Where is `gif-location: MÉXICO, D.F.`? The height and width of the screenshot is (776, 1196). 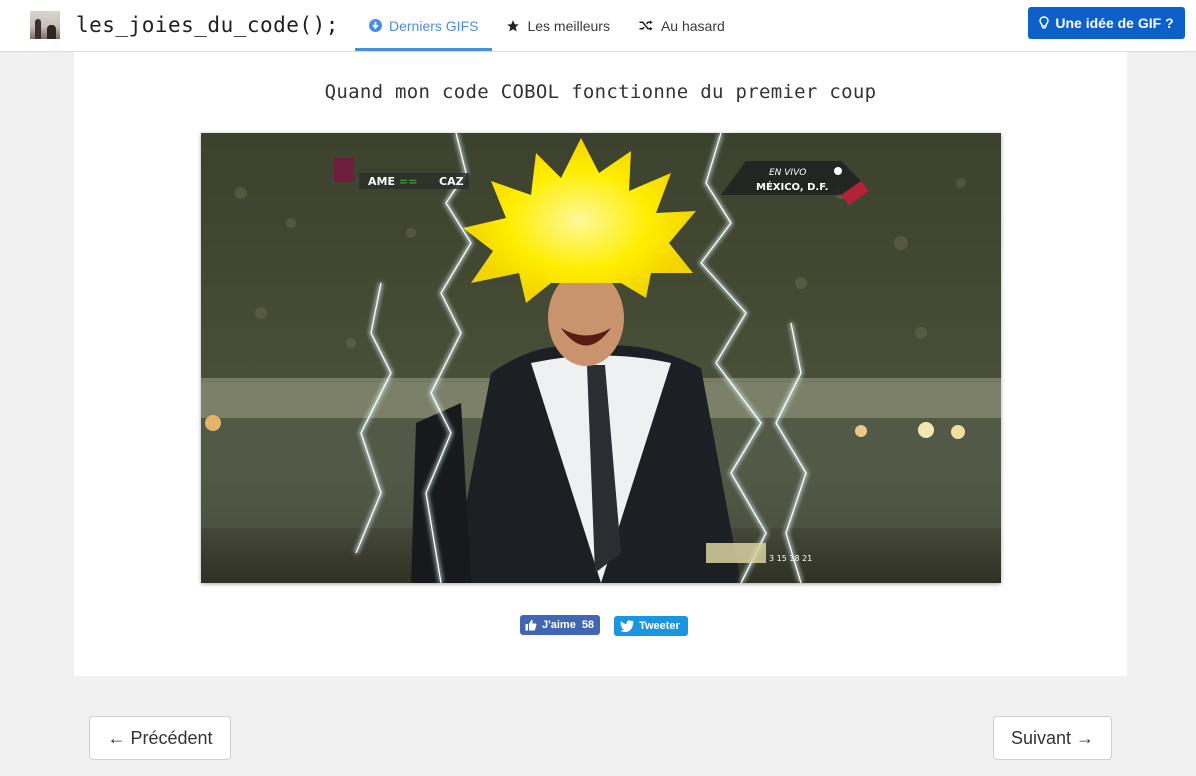
gif-location: MÉXICO, D.F. is located at coordinates (792, 186).